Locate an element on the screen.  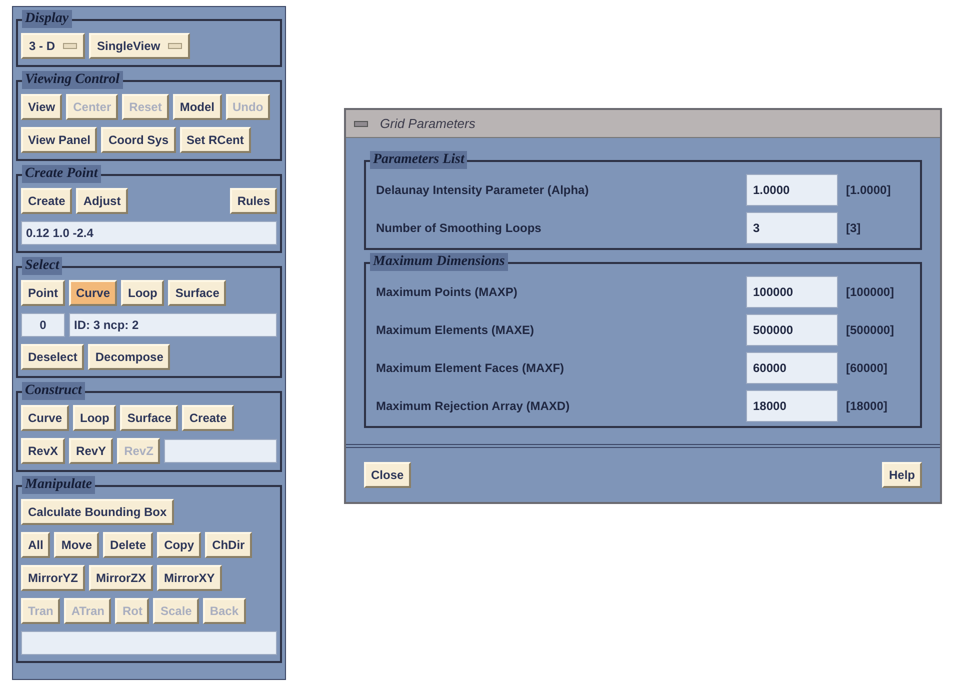
count-field: 0 is located at coordinates (43, 325).